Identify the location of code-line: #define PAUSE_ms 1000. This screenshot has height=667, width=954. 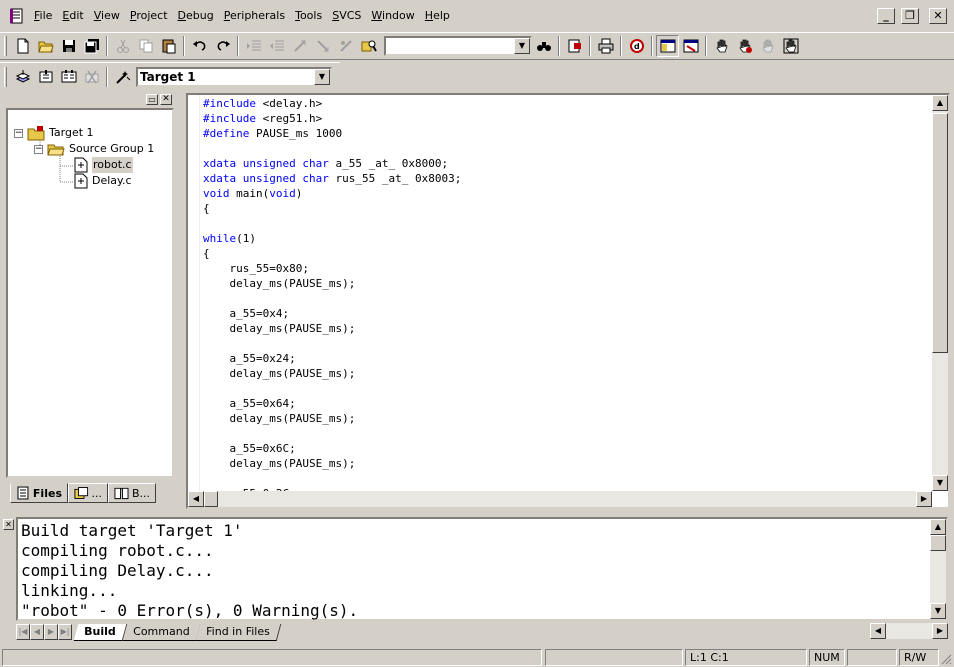
(332, 133).